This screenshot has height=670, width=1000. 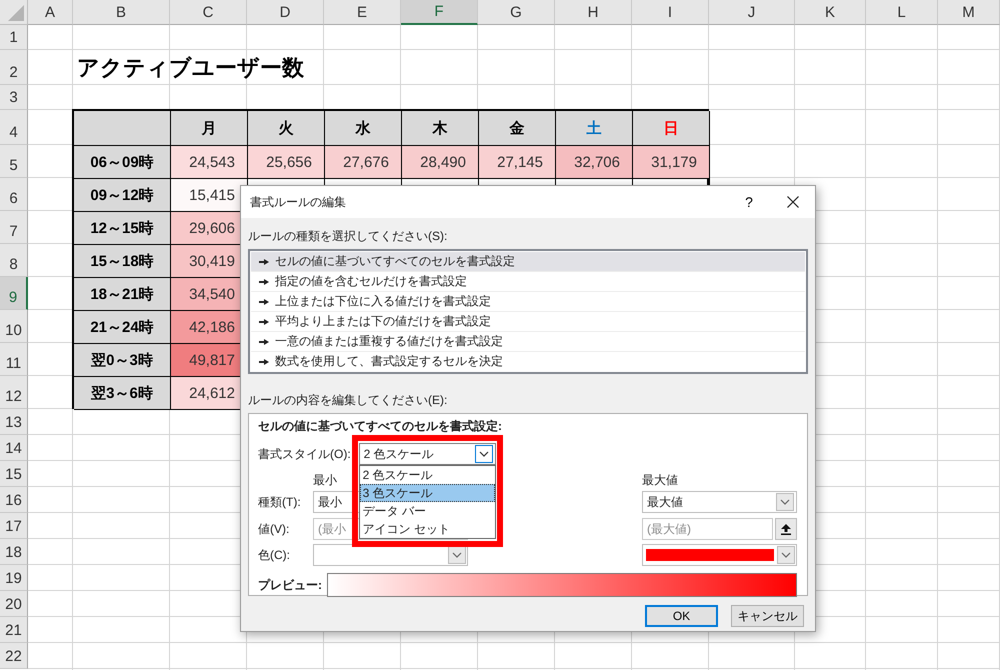 What do you see at coordinates (122, 294) in the screenshot?
I see `time-header-cell: 18～21時` at bounding box center [122, 294].